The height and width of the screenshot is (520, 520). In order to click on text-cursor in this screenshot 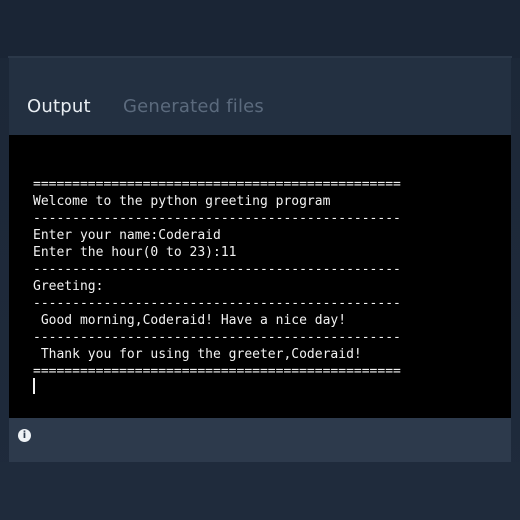, I will do `click(34, 386)`.